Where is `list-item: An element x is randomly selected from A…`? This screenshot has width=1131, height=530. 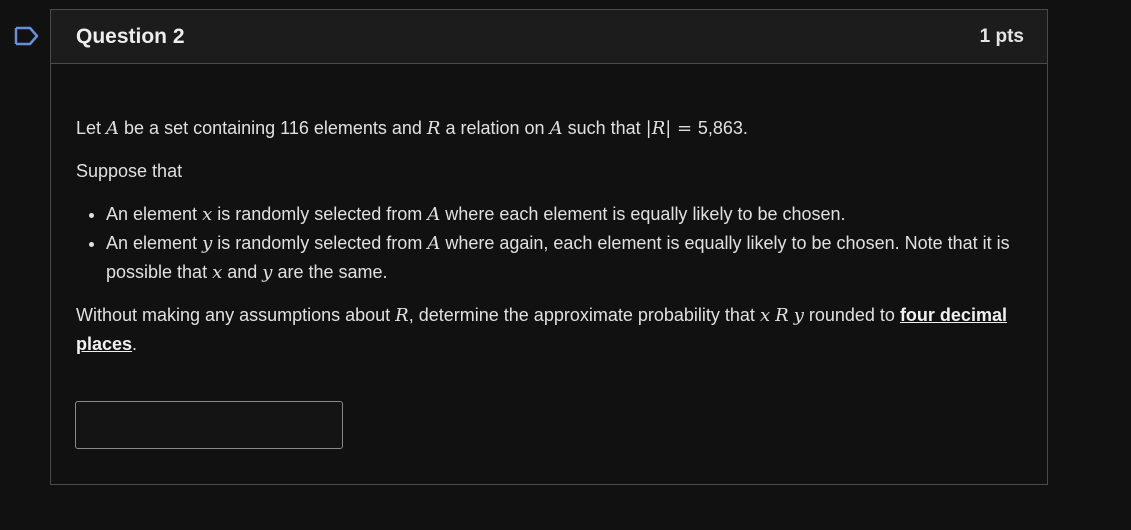 list-item: An element x is randomly selected from A… is located at coordinates (564, 214).